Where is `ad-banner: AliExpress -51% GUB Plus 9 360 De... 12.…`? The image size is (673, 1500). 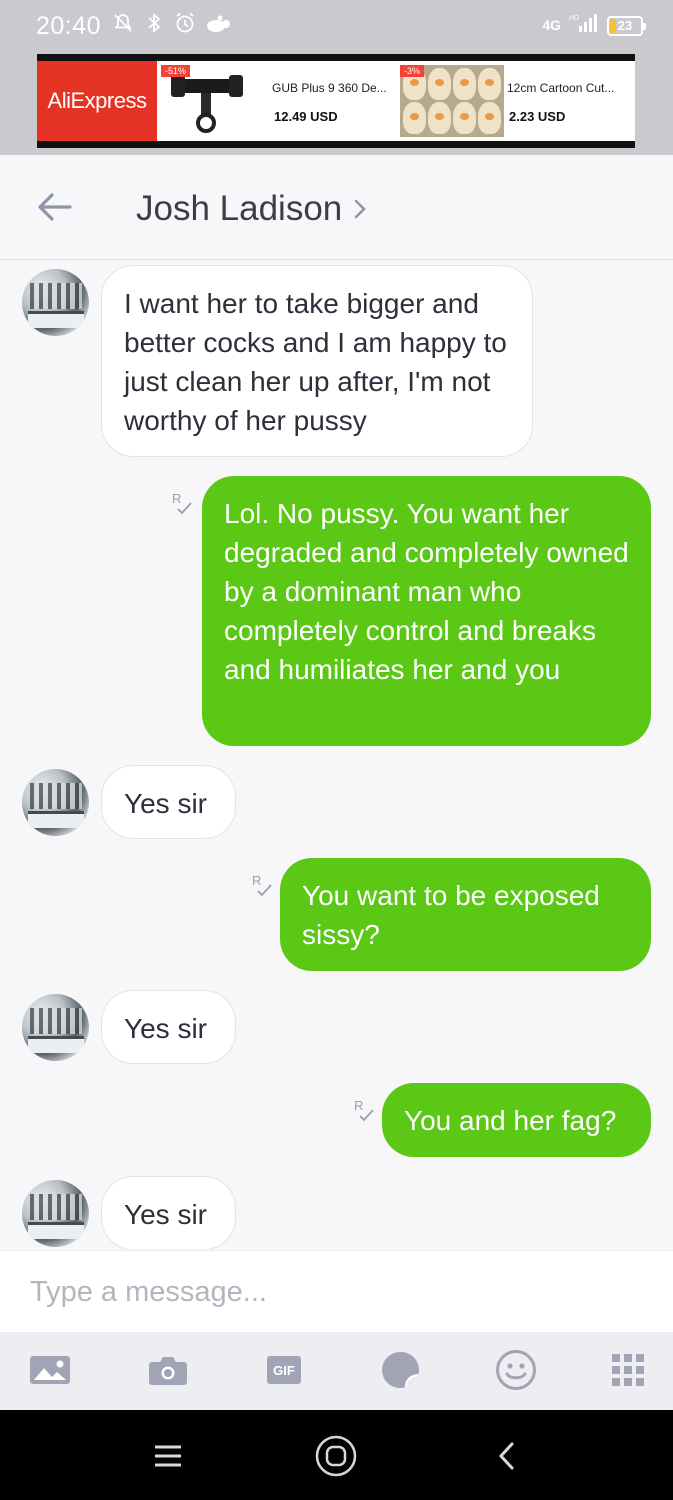
ad-banner: AliExpress -51% GUB Plus 9 360 De... 12.… is located at coordinates (336, 101).